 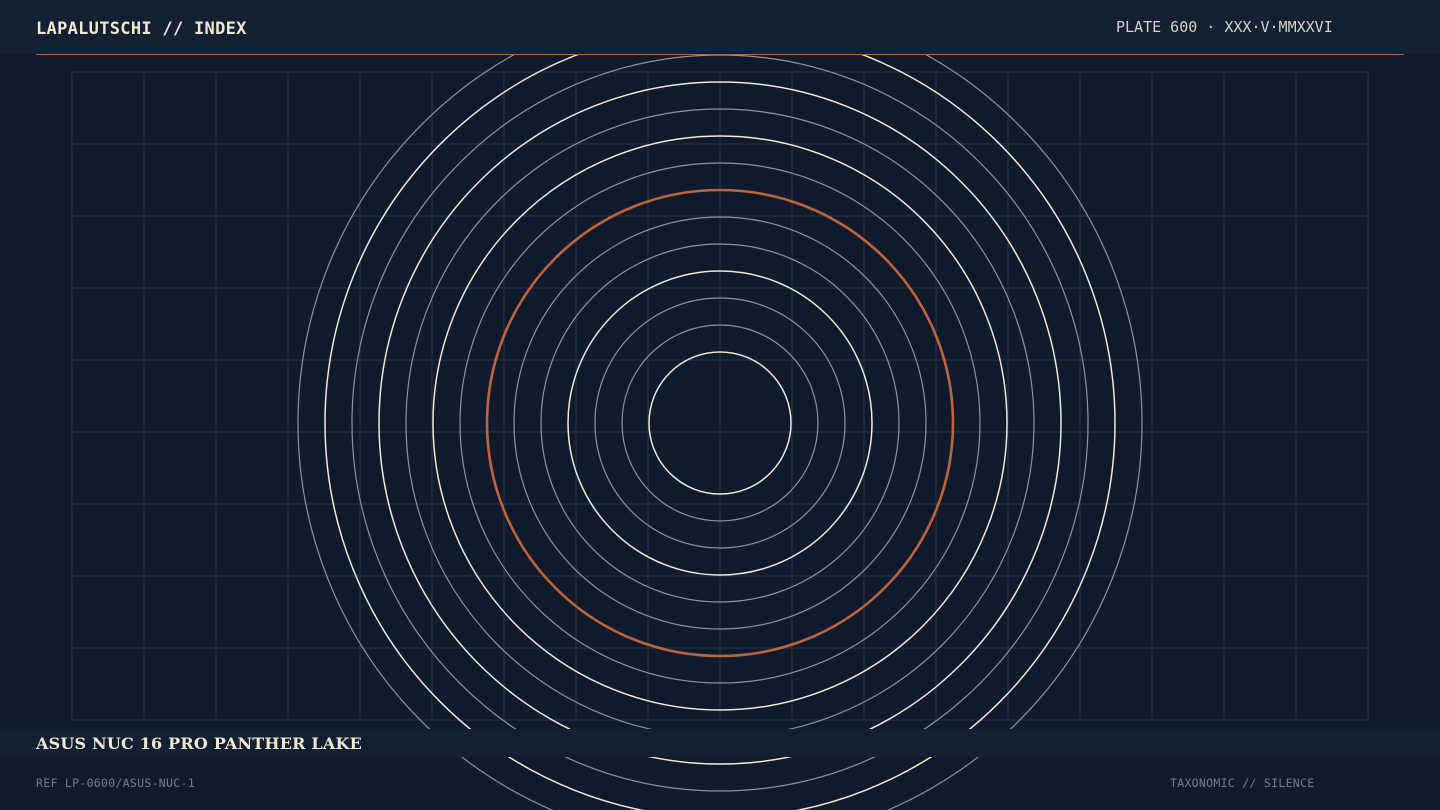 What do you see at coordinates (199, 743) in the screenshot?
I see `plate-subject-title: ASUS NUC 16 PRO PANTHER LAKE` at bounding box center [199, 743].